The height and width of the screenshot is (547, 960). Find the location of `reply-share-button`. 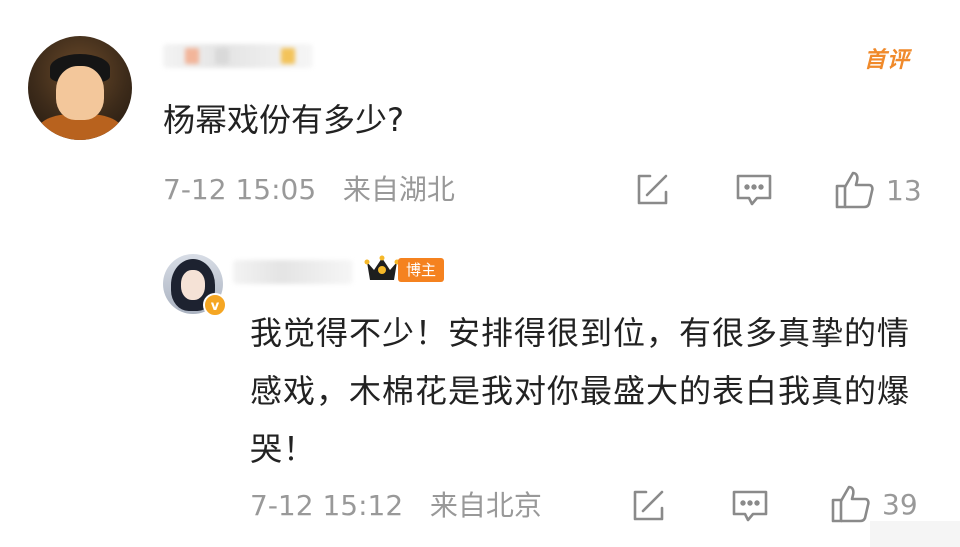

reply-share-button is located at coordinates (648, 506).